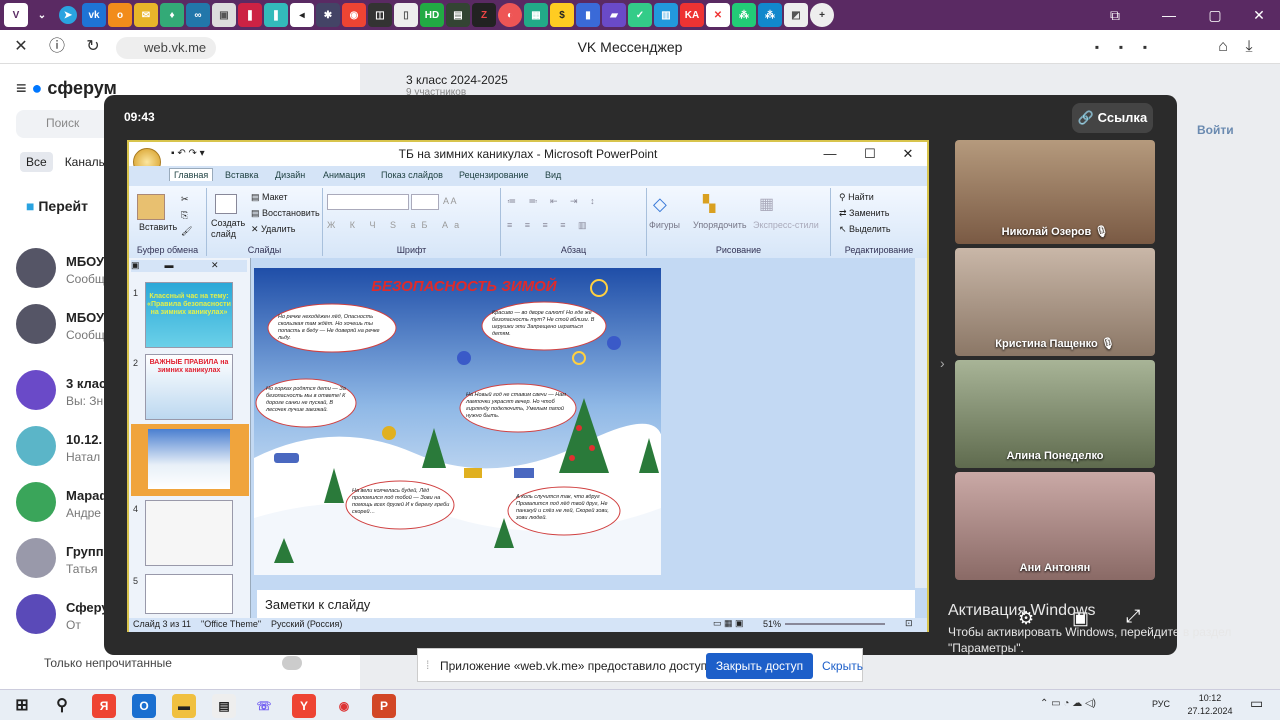  Describe the element at coordinates (562, 15) in the screenshot. I see `app-tab-icon: $` at that location.